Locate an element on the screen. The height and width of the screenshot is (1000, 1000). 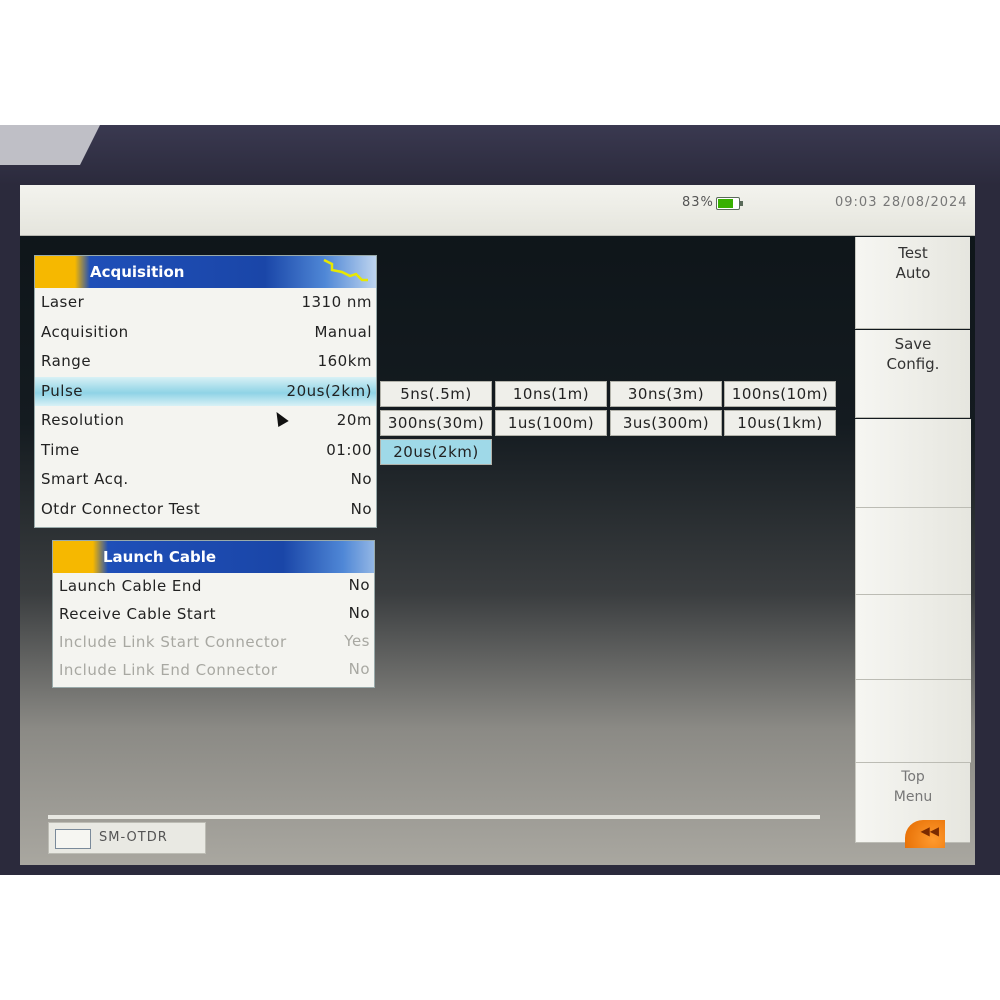
setting-label: Laser is located at coordinates (63, 302).